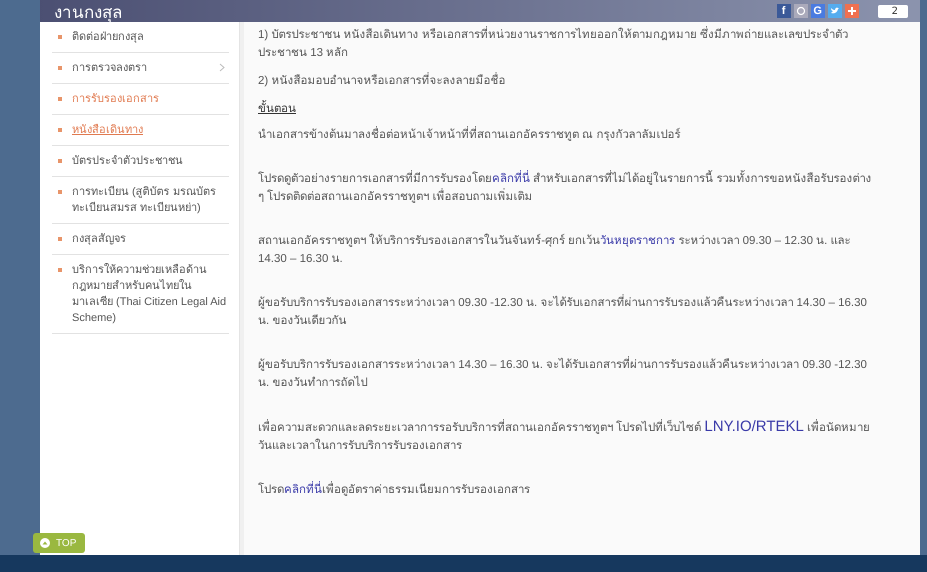 The height and width of the screenshot is (572, 927). What do you see at coordinates (140, 294) in the screenshot?
I see `menu-item: บริการให้ความช่วยเหลือด้านกฎหมายสำหรับคนไทยในมาเลเซีย (Thai Citizen Legal Aid Scheme)` at bounding box center [140, 294].